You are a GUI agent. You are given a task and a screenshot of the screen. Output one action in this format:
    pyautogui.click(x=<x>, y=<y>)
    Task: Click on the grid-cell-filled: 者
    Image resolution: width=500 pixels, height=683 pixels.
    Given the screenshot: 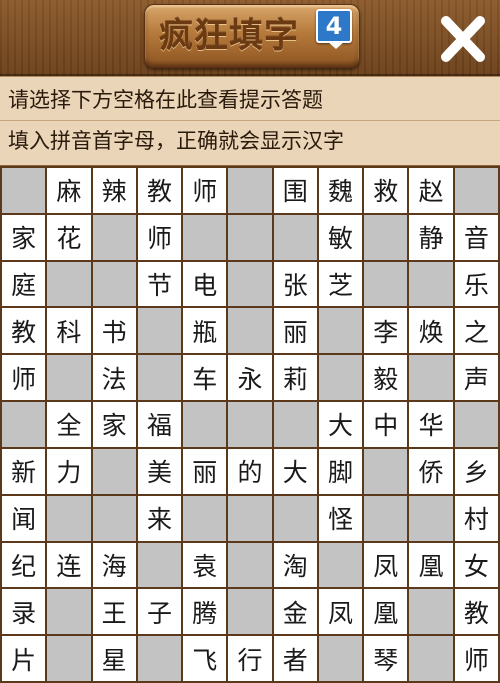 What is the action you would take?
    pyautogui.click(x=295, y=658)
    